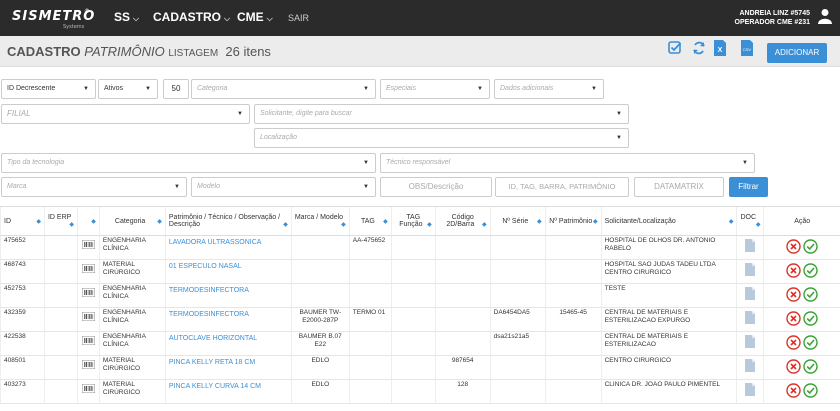 The height and width of the screenshot is (411, 840). Describe the element at coordinates (228, 391) in the screenshot. I see `cell-asset-link: PINCA KELLY CURVA 14 CM` at that location.